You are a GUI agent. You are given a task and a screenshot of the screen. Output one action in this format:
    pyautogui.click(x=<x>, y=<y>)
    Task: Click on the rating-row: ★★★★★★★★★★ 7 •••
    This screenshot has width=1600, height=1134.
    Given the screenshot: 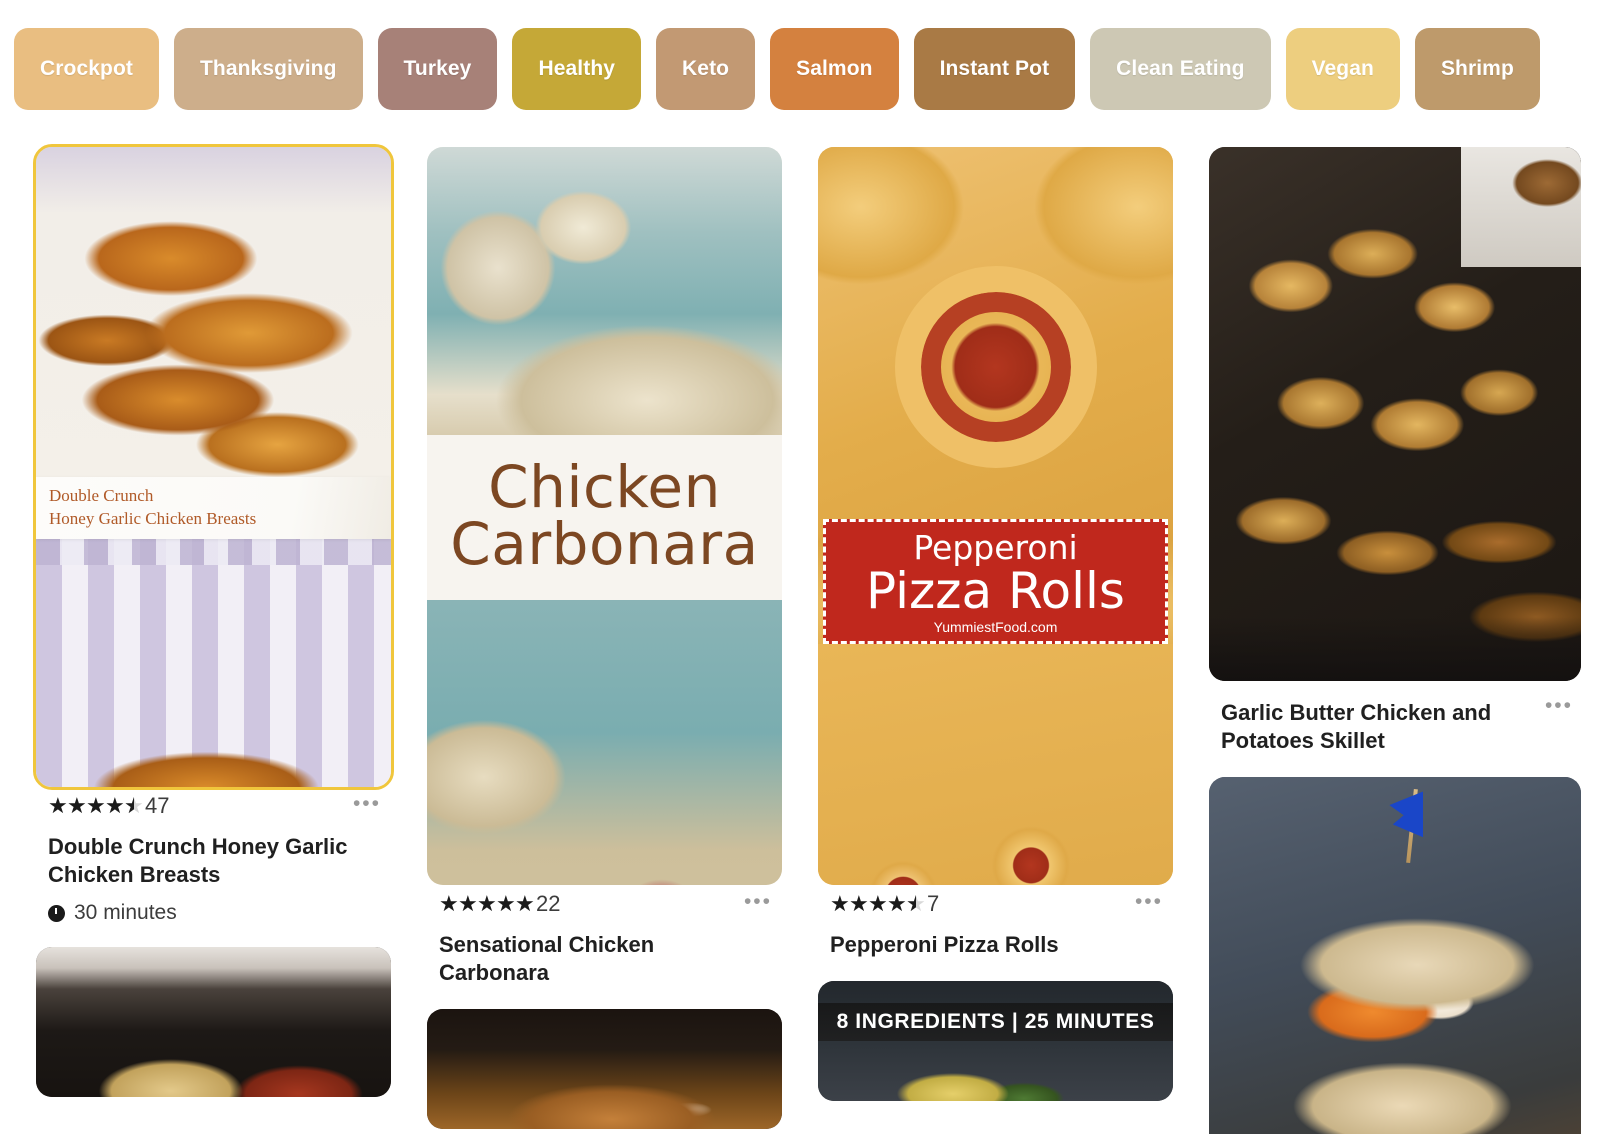 What is the action you would take?
    pyautogui.click(x=1000, y=904)
    